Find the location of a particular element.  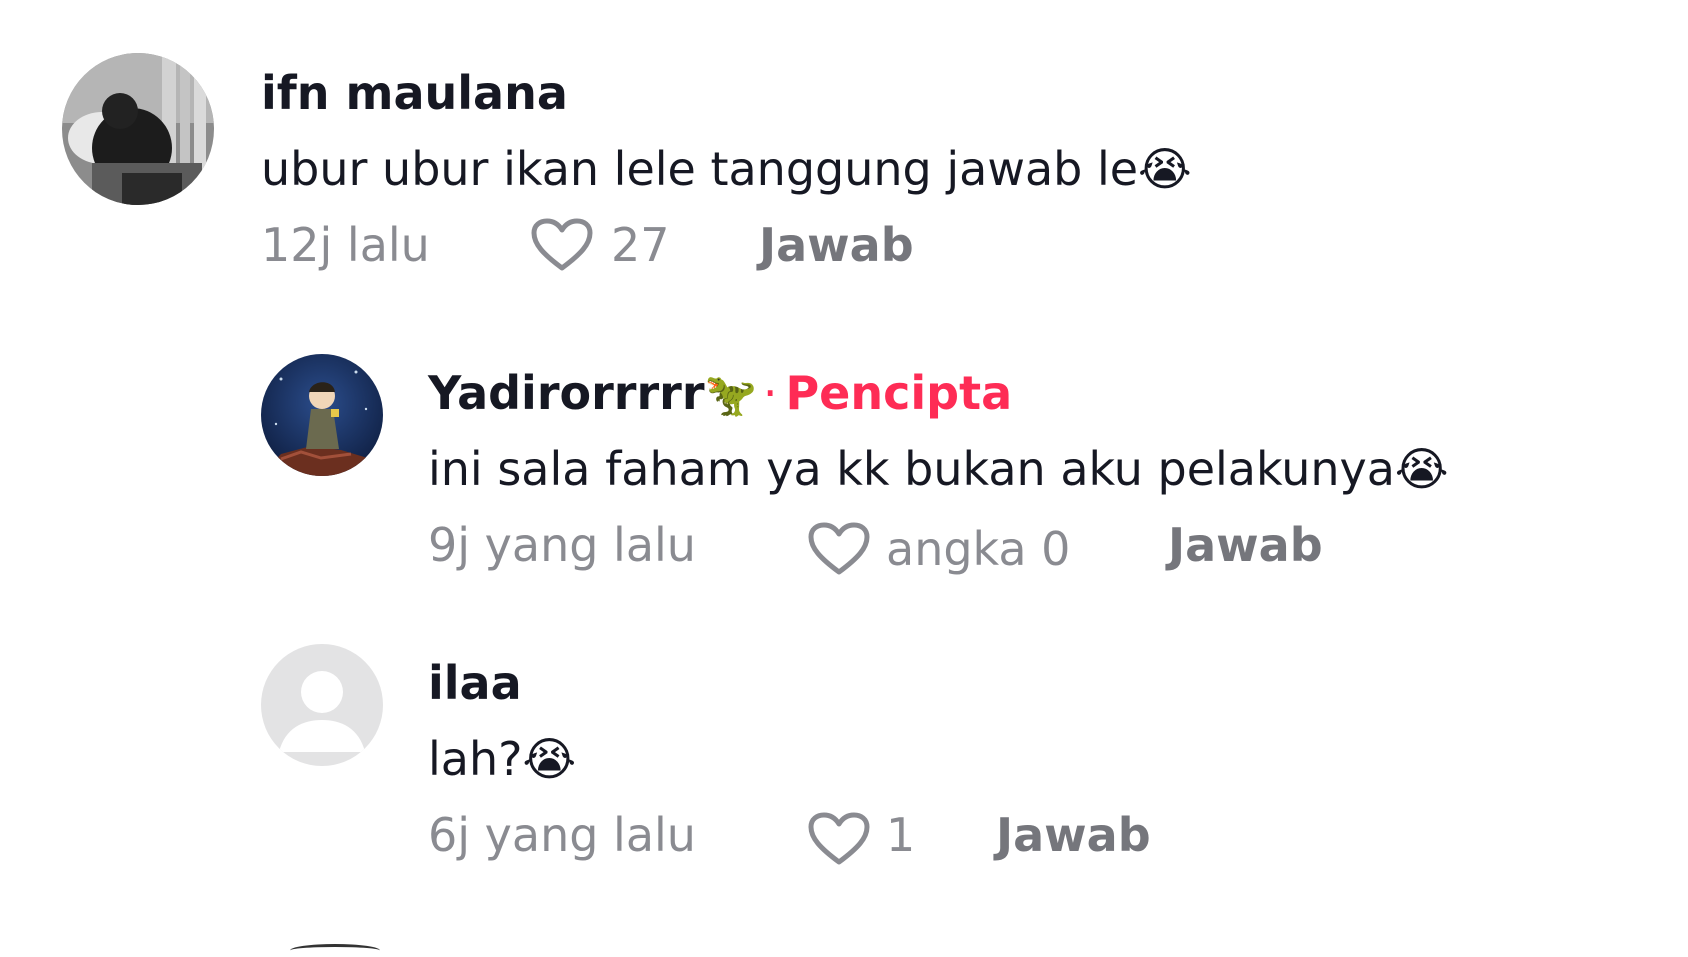

comment-time: 9j yang lalu is located at coordinates (562, 545).